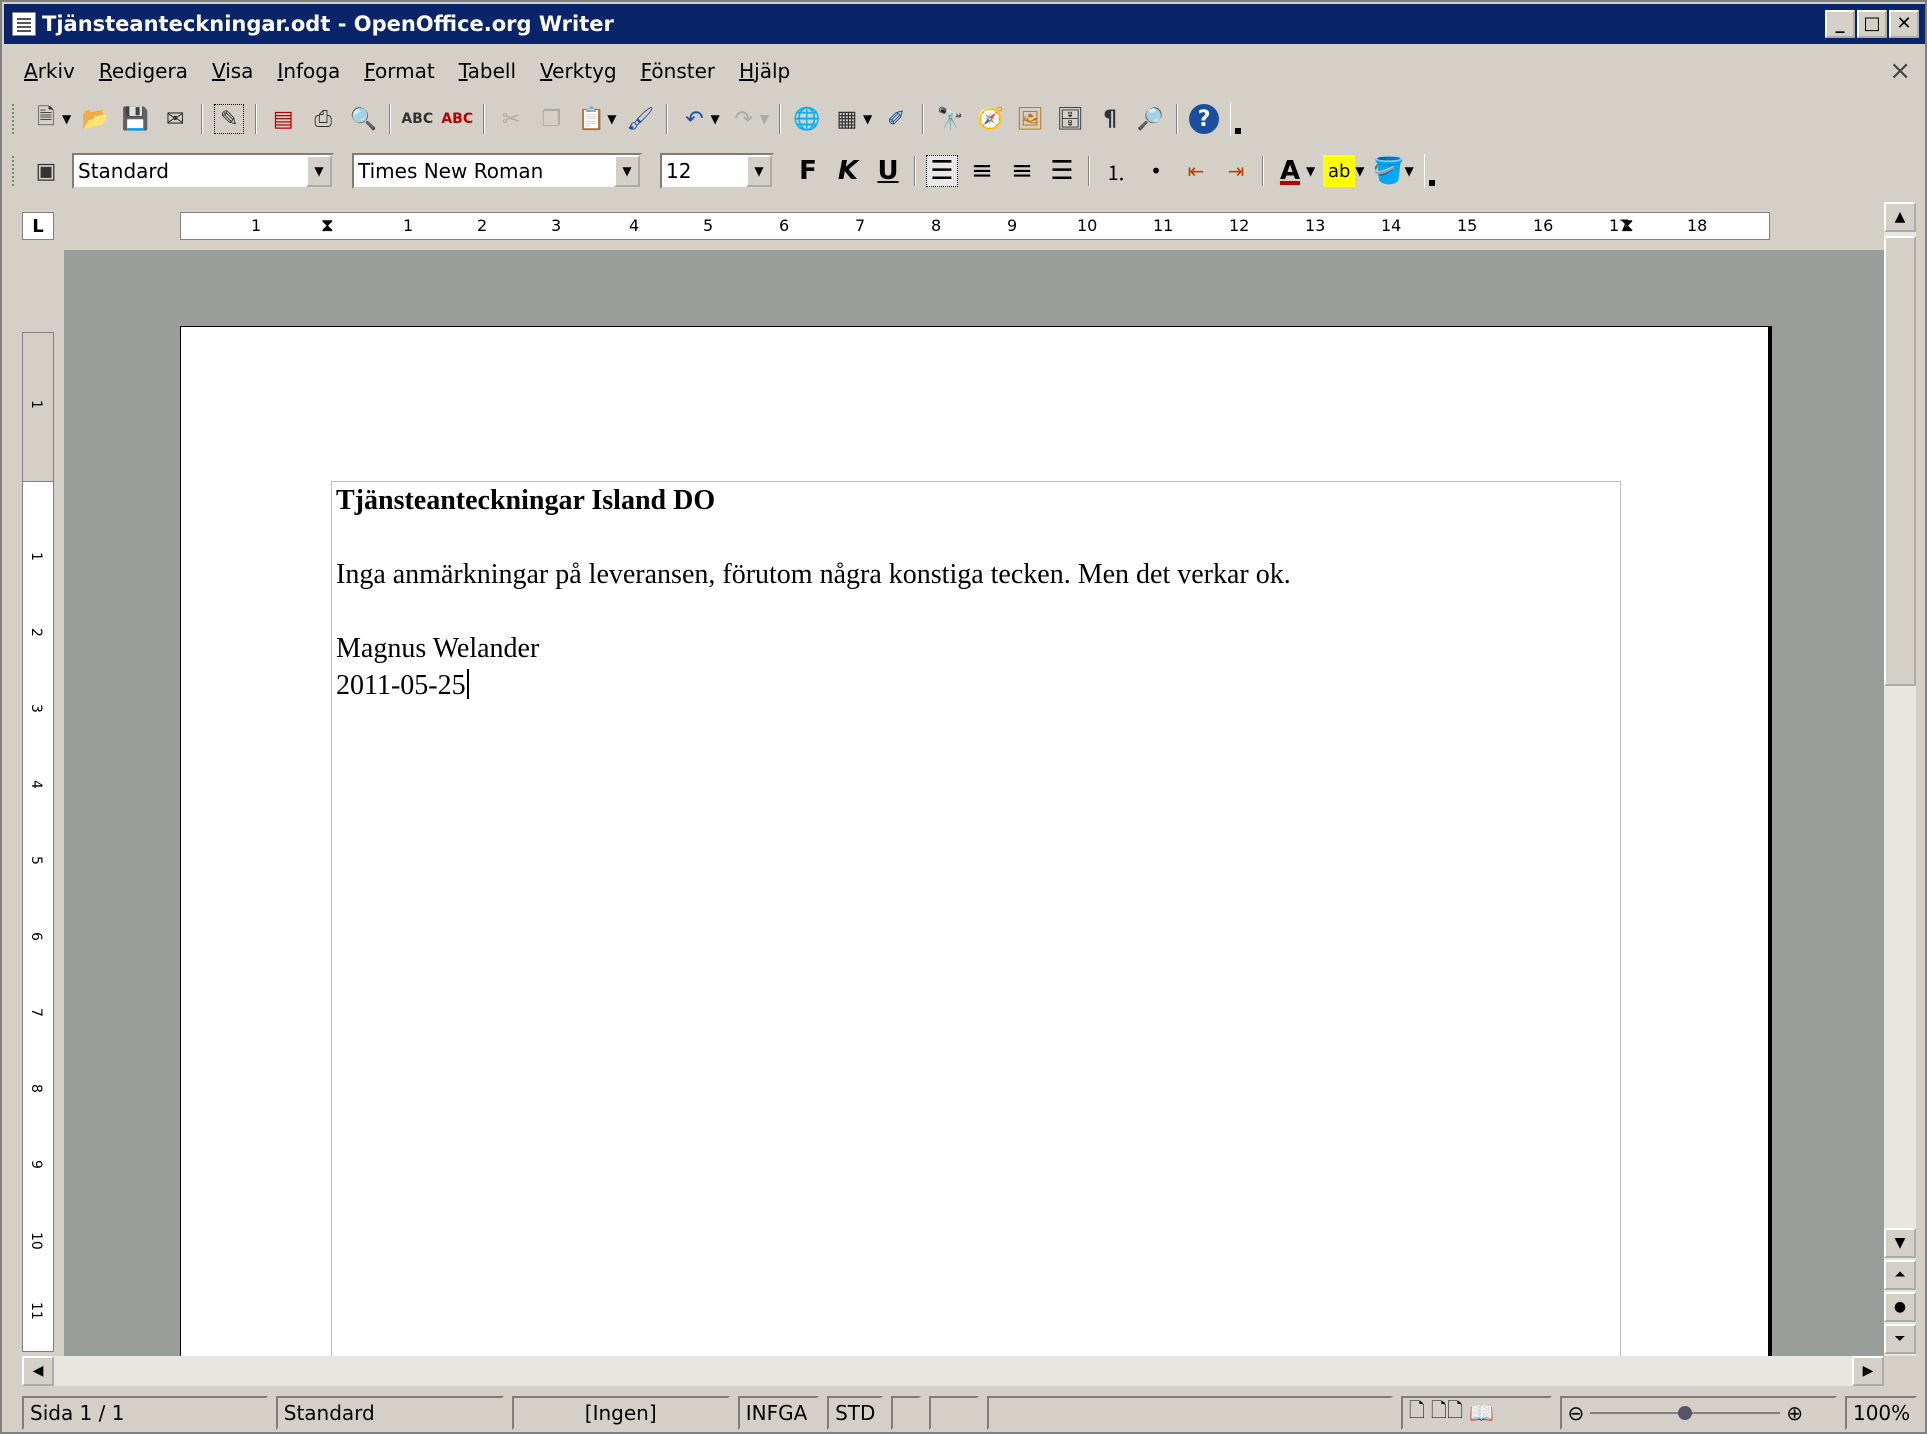 This screenshot has width=1927, height=1434. What do you see at coordinates (807, 119) in the screenshot?
I see `hyperlink-icon: 🌐` at bounding box center [807, 119].